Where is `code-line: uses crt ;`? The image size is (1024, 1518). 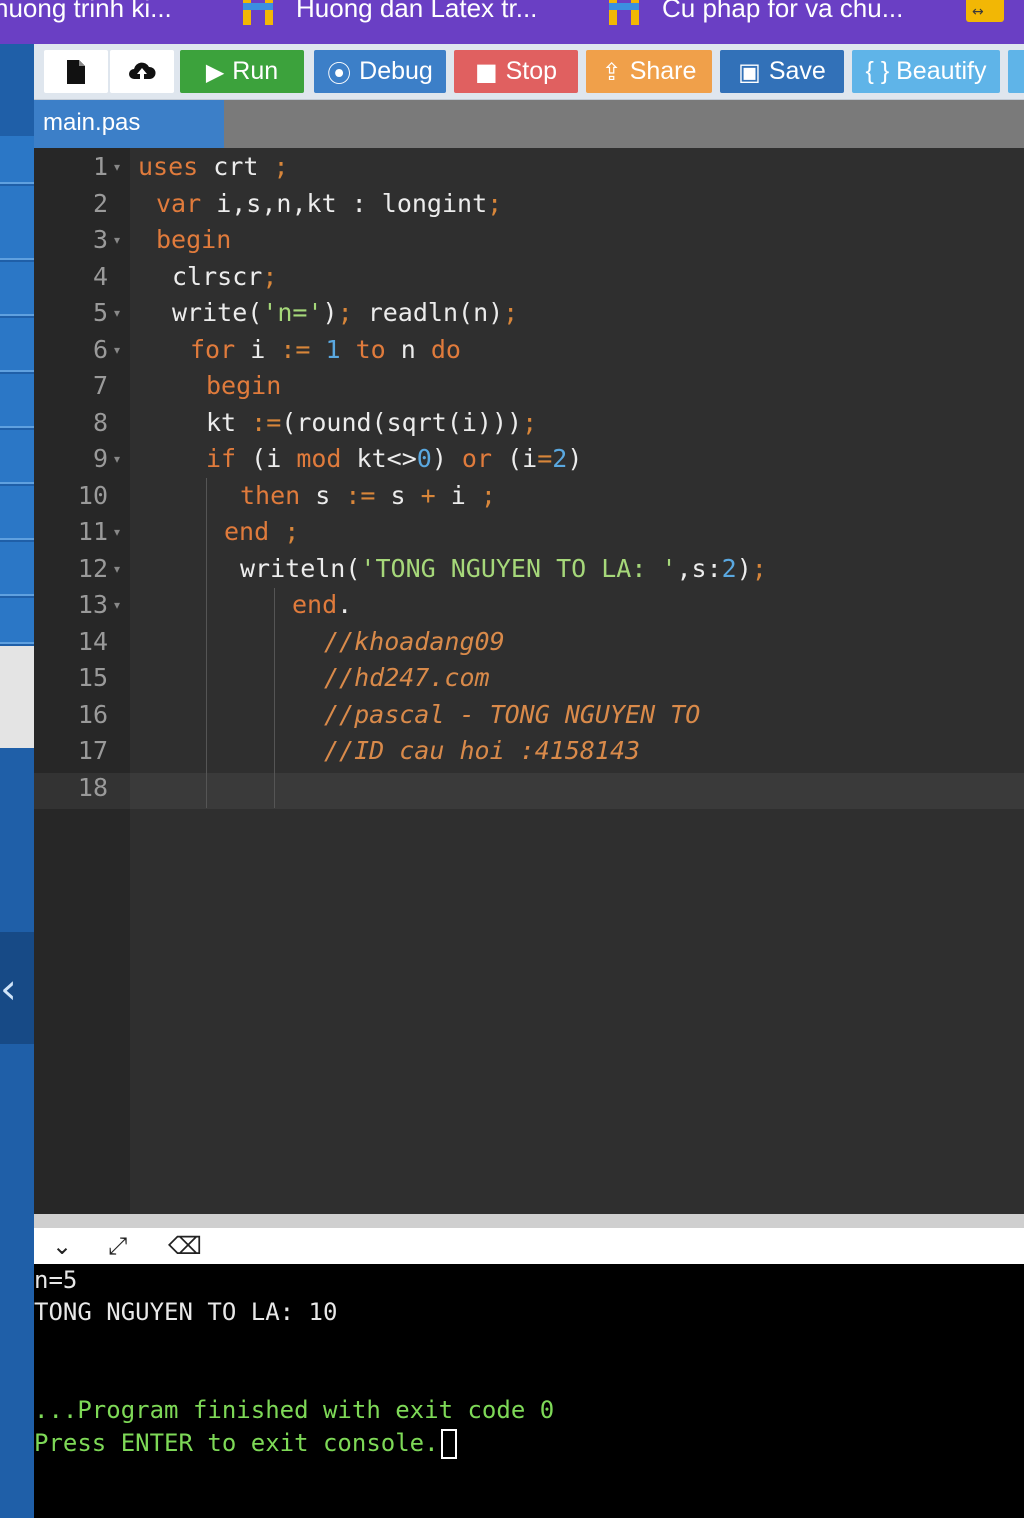
code-line: uses crt ; is located at coordinates (213, 166).